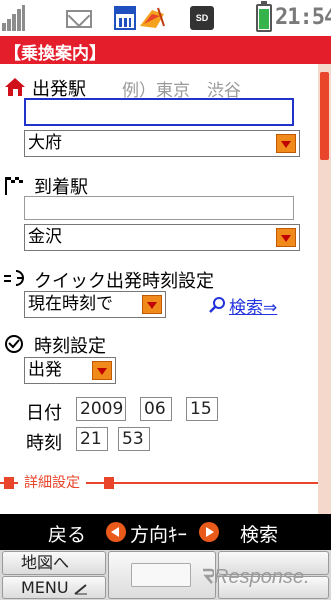 The height and width of the screenshot is (600, 331). Describe the element at coordinates (70, 346) in the screenshot. I see `time-setting-label: 時刻設定` at that location.